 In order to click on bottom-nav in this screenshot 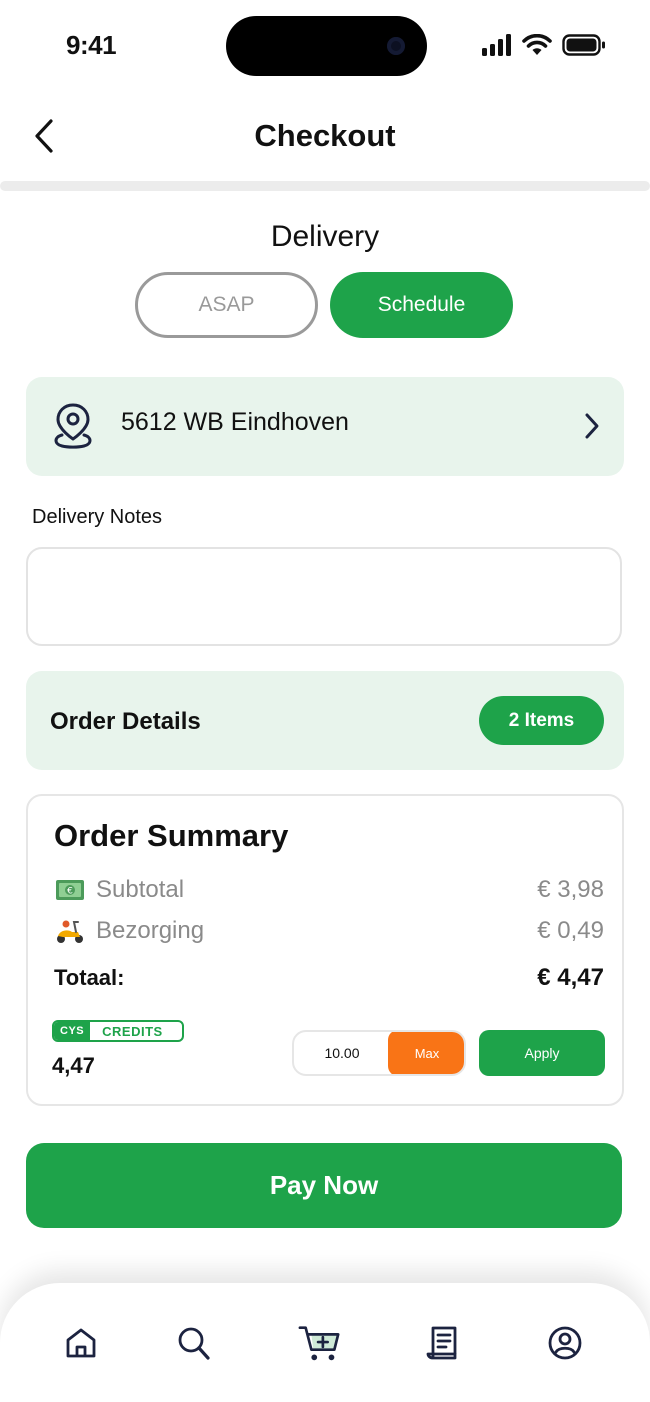, I will do `click(325, 1342)`.